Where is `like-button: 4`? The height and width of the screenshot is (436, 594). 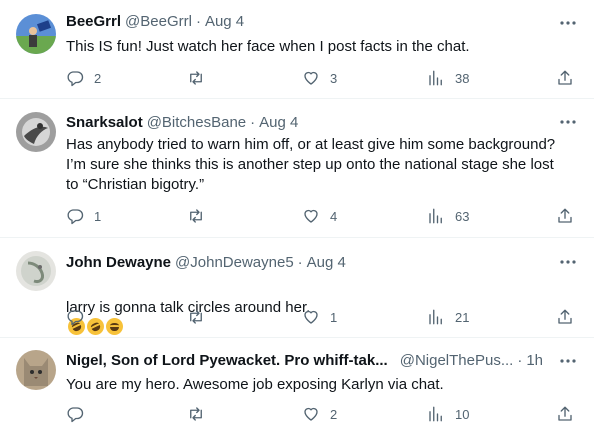
like-button: 4 is located at coordinates (319, 216).